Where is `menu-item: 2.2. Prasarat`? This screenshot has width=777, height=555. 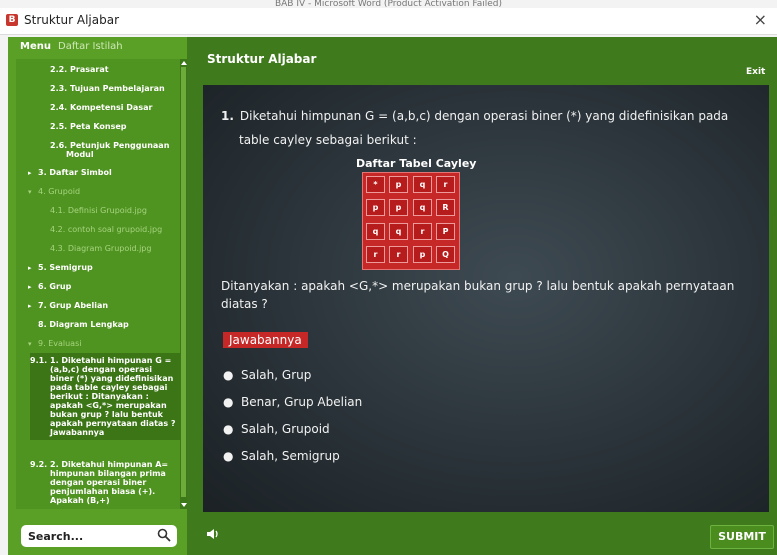 menu-item: 2.2. Prasarat is located at coordinates (79, 69).